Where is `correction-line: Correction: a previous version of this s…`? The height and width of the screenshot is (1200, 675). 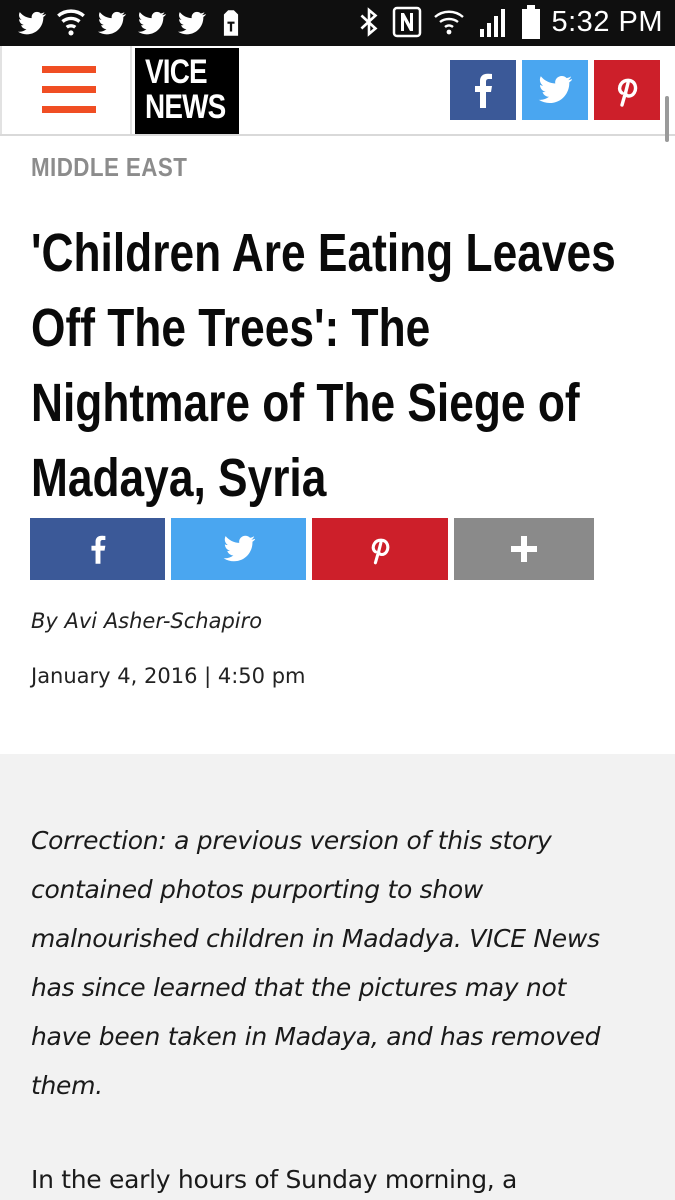 correction-line: Correction: a previous version of this s… is located at coordinates (291, 840).